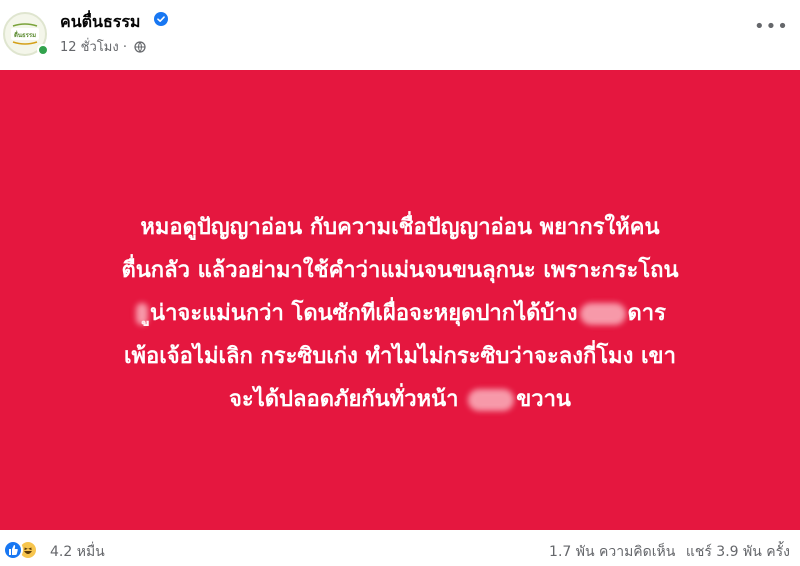  What do you see at coordinates (161, 19) in the screenshot?
I see `verified-badge-icon` at bounding box center [161, 19].